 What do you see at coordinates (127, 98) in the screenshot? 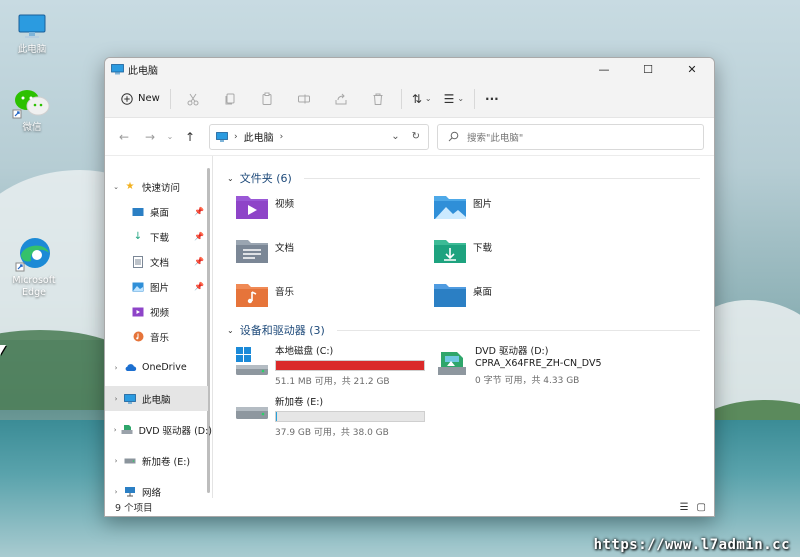
I see `plus-circle-icon` at bounding box center [127, 98].